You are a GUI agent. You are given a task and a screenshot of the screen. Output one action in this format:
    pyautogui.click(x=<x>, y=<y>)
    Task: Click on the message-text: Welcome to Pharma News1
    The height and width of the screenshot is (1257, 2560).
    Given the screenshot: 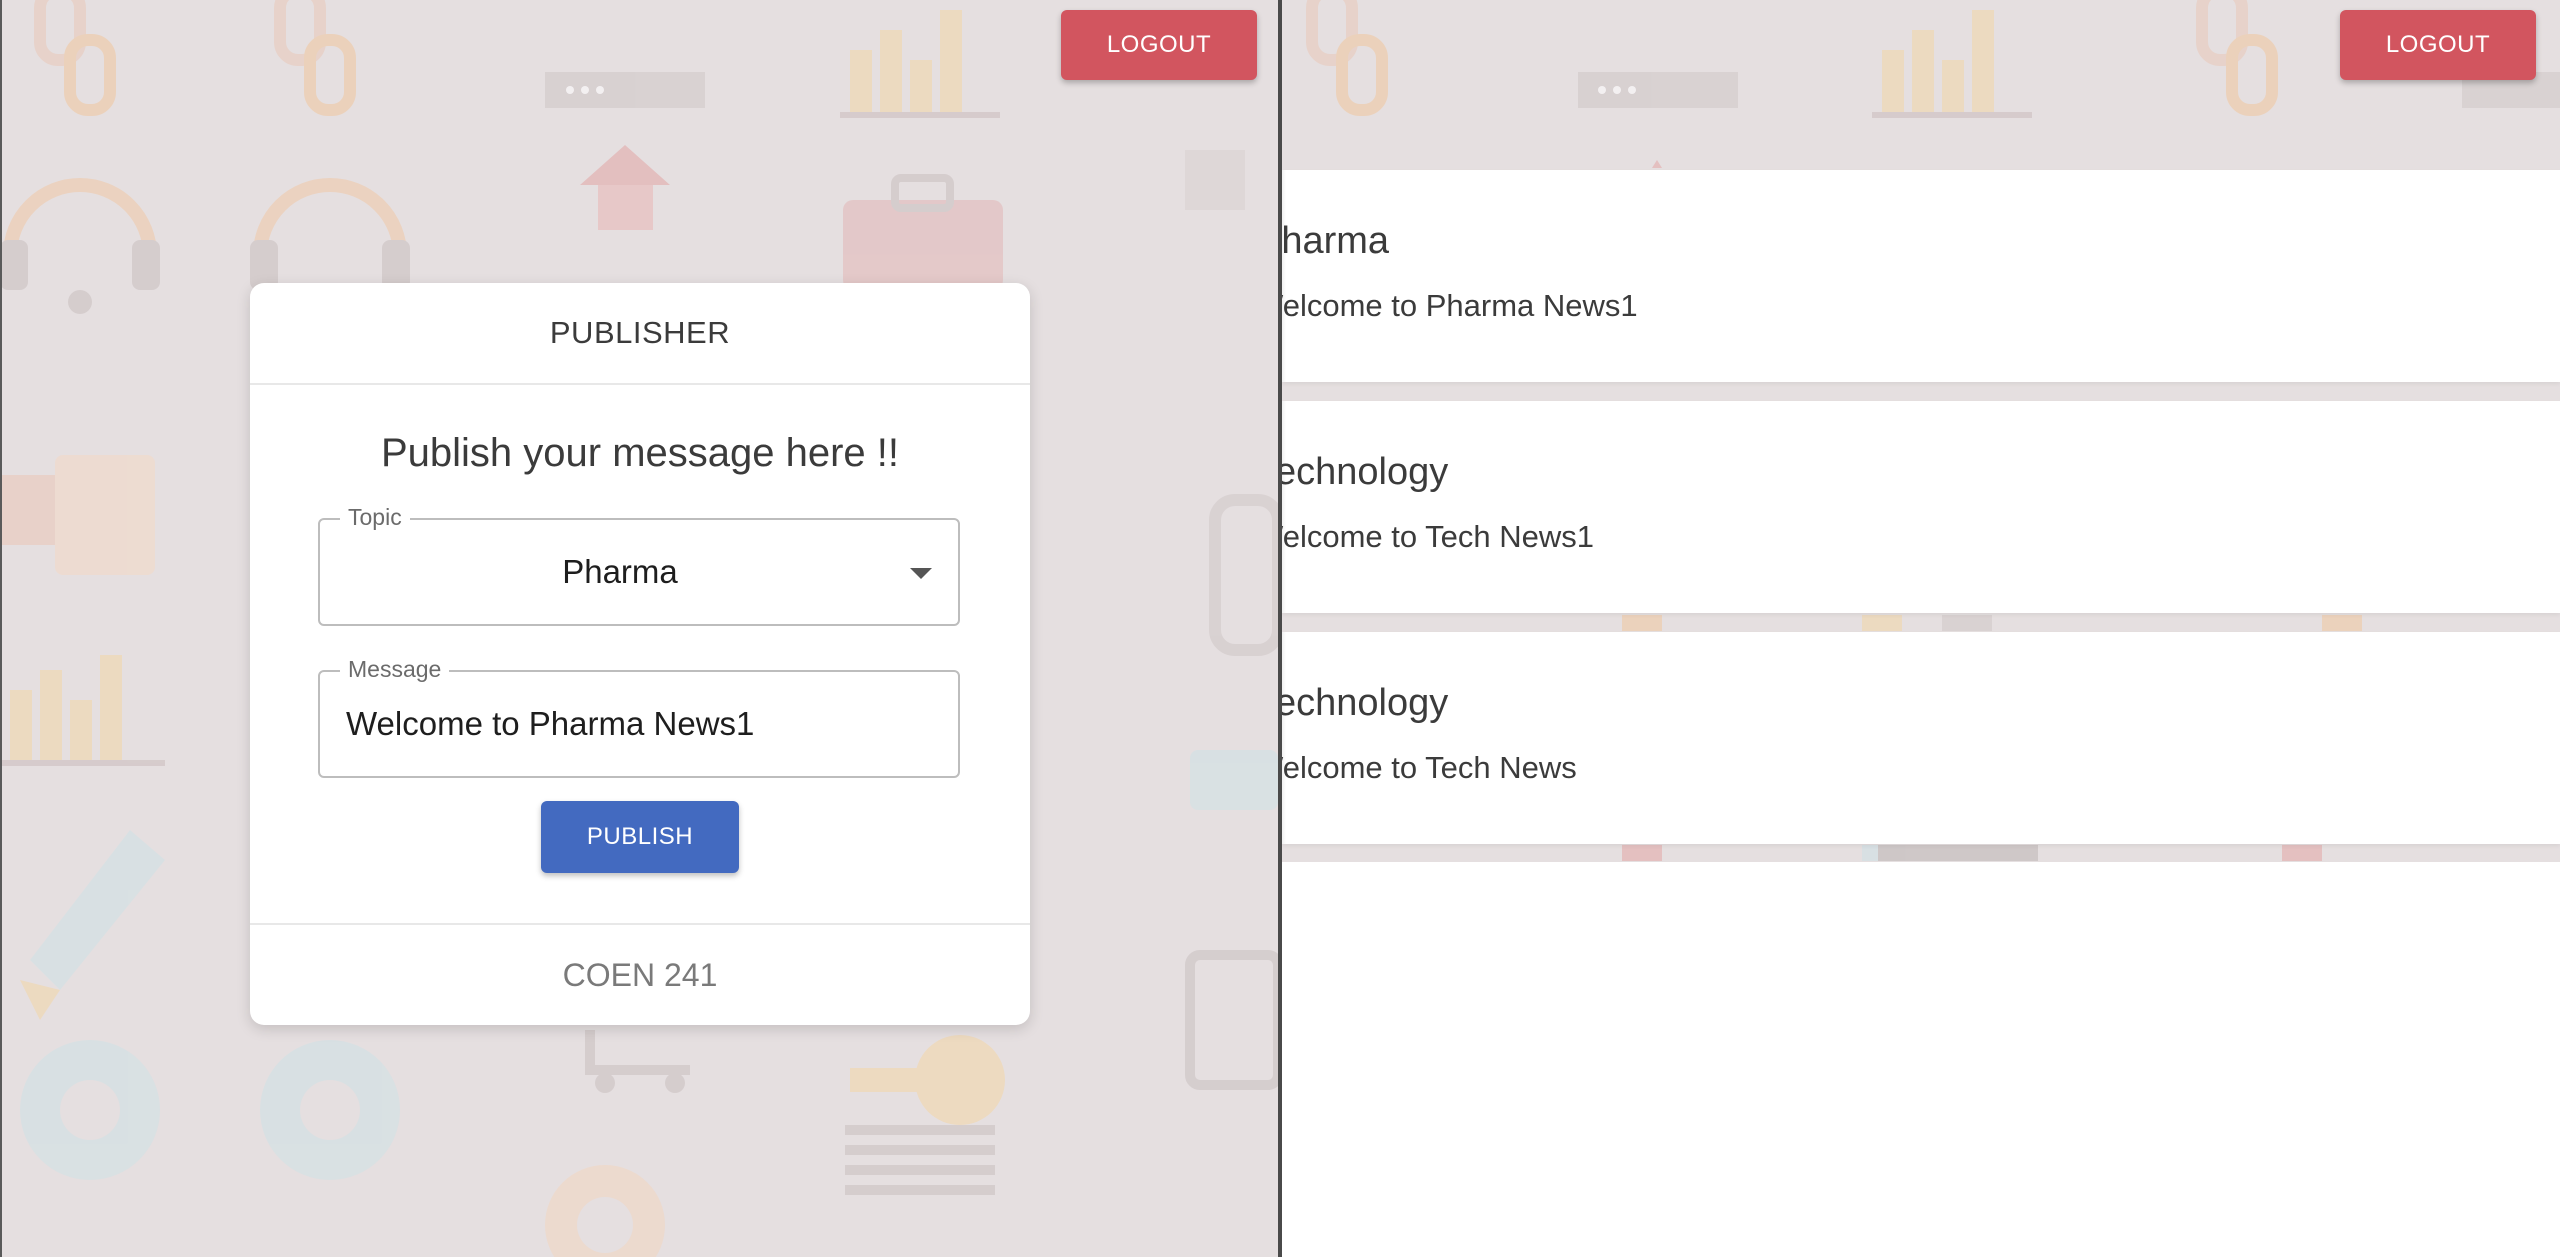 What is the action you would take?
    pyautogui.click(x=1460, y=305)
    